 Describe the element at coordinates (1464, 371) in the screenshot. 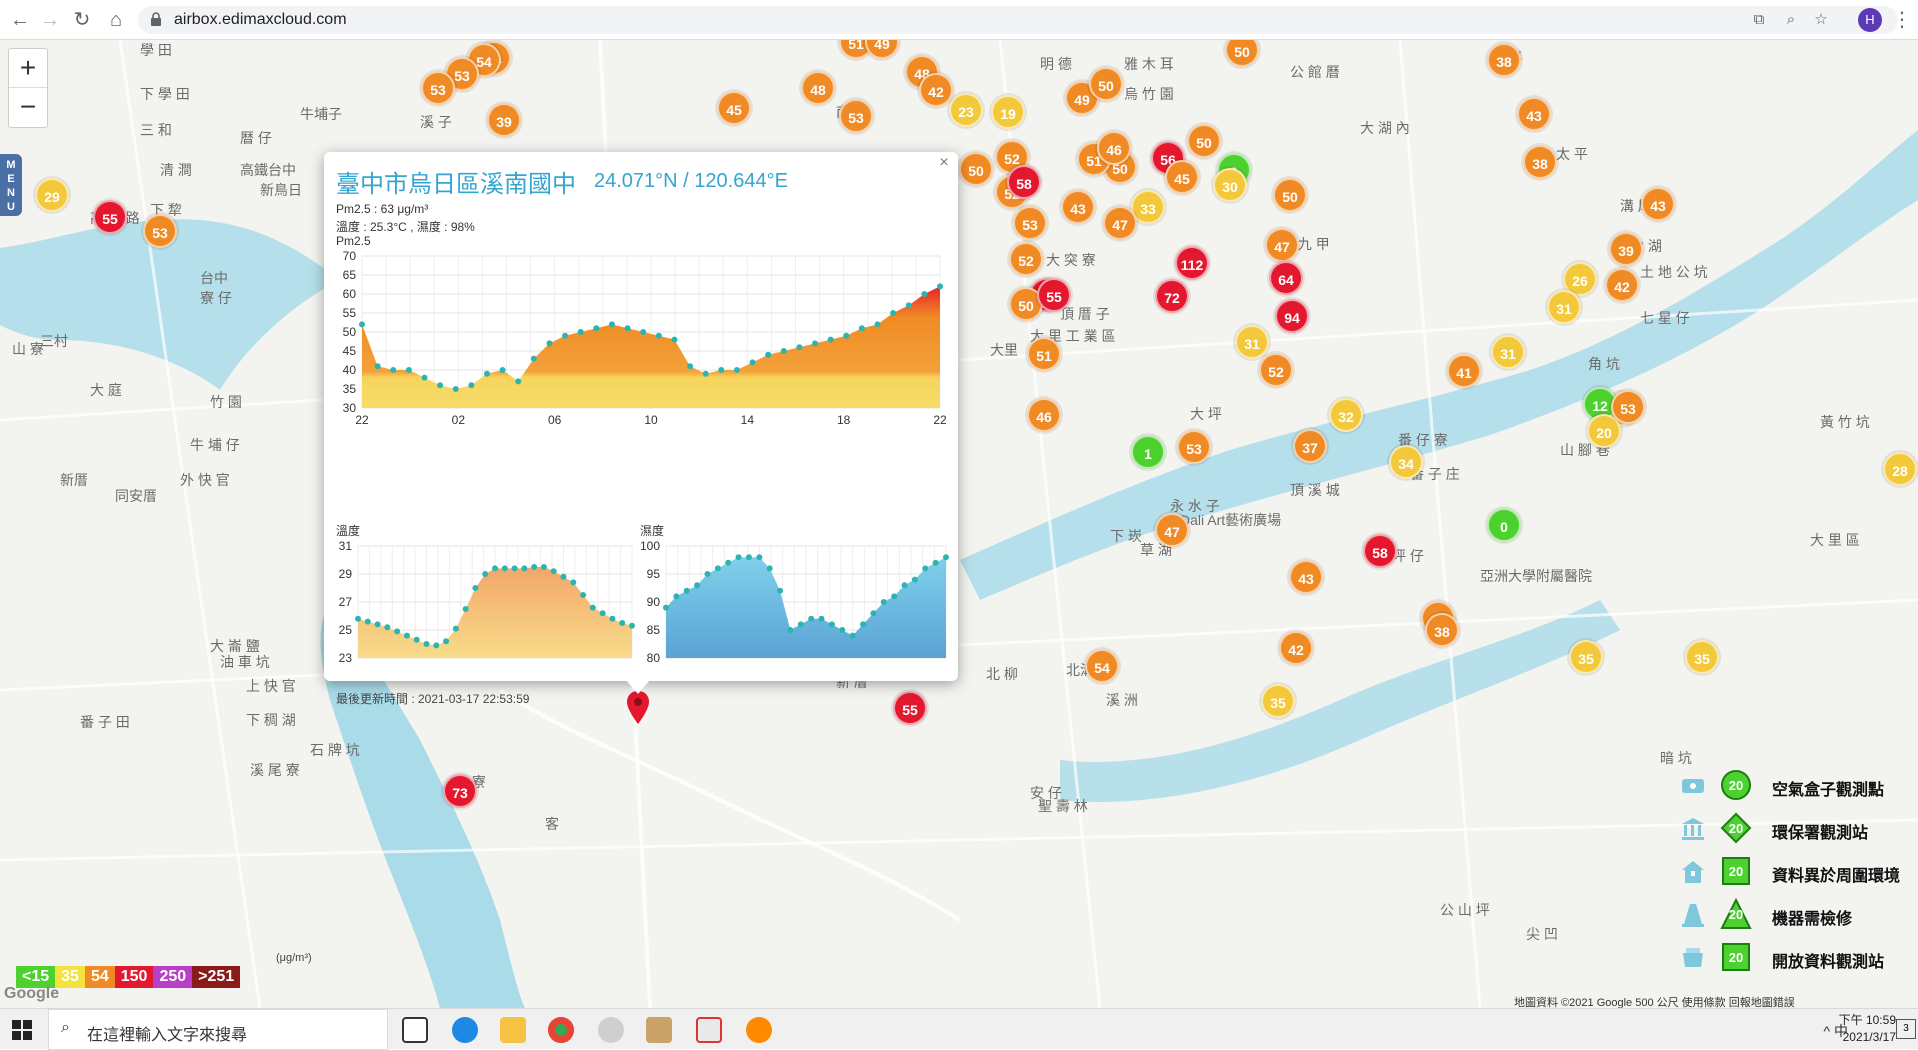

I see `sensor-marker: 41` at that location.